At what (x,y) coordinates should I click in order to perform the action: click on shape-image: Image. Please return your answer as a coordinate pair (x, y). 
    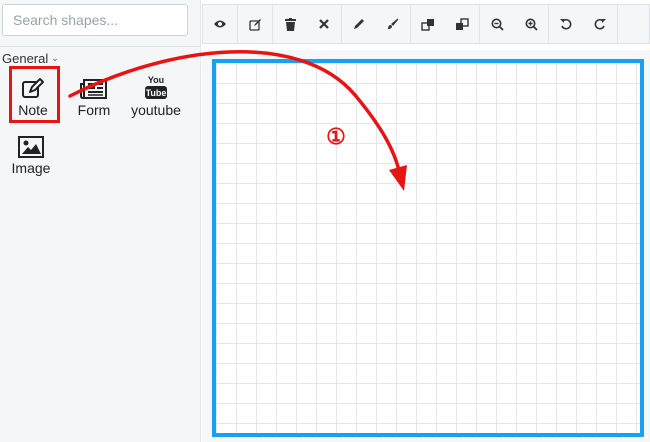
    Looking at the image, I should click on (31, 154).